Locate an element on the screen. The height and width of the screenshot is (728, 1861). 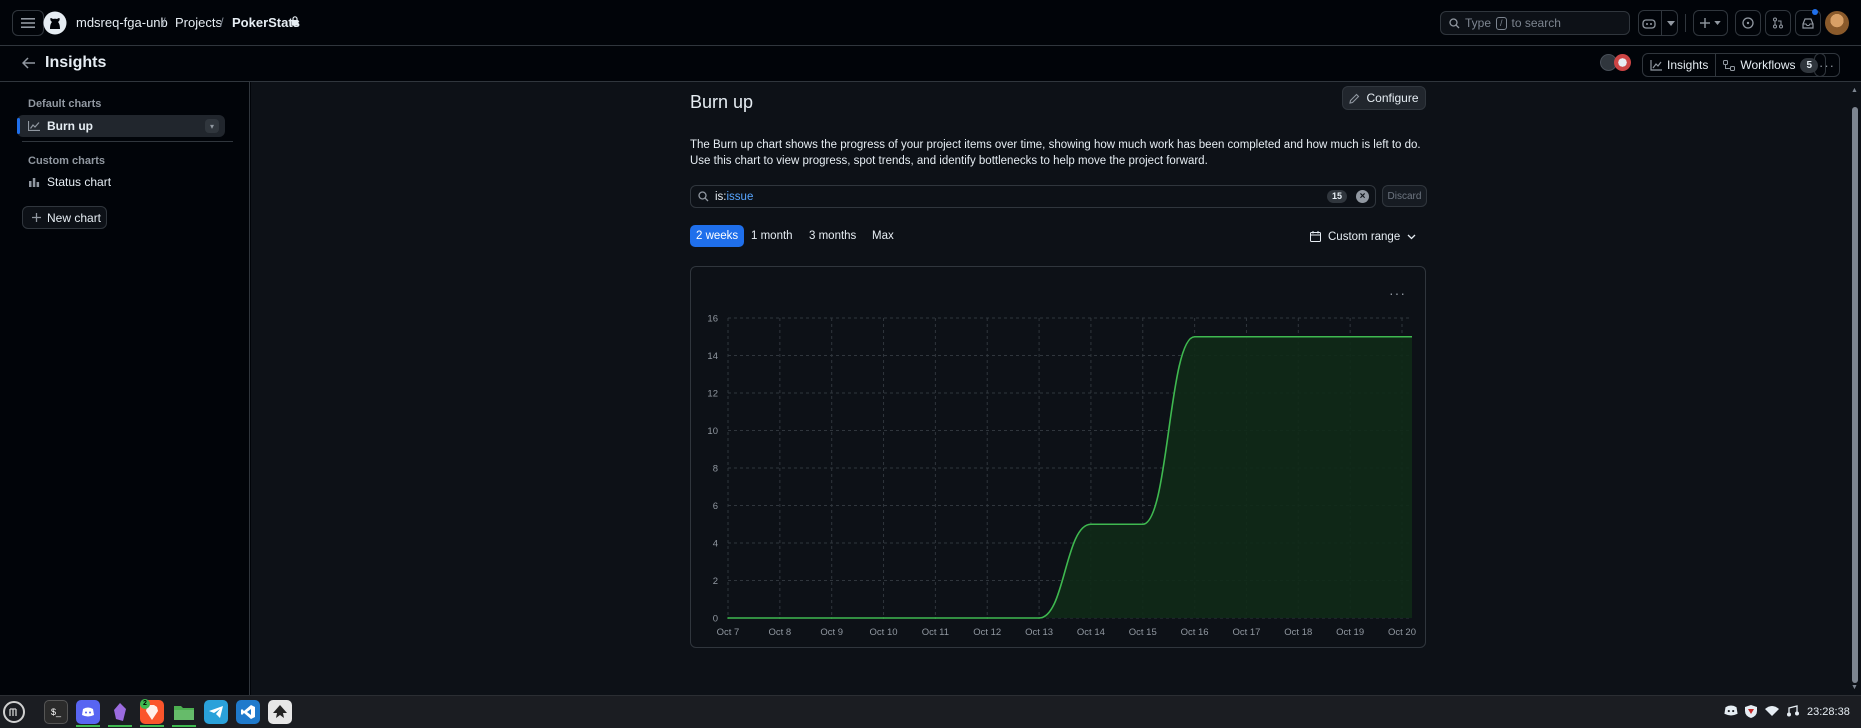
page-heading: Insights is located at coordinates (76, 62).